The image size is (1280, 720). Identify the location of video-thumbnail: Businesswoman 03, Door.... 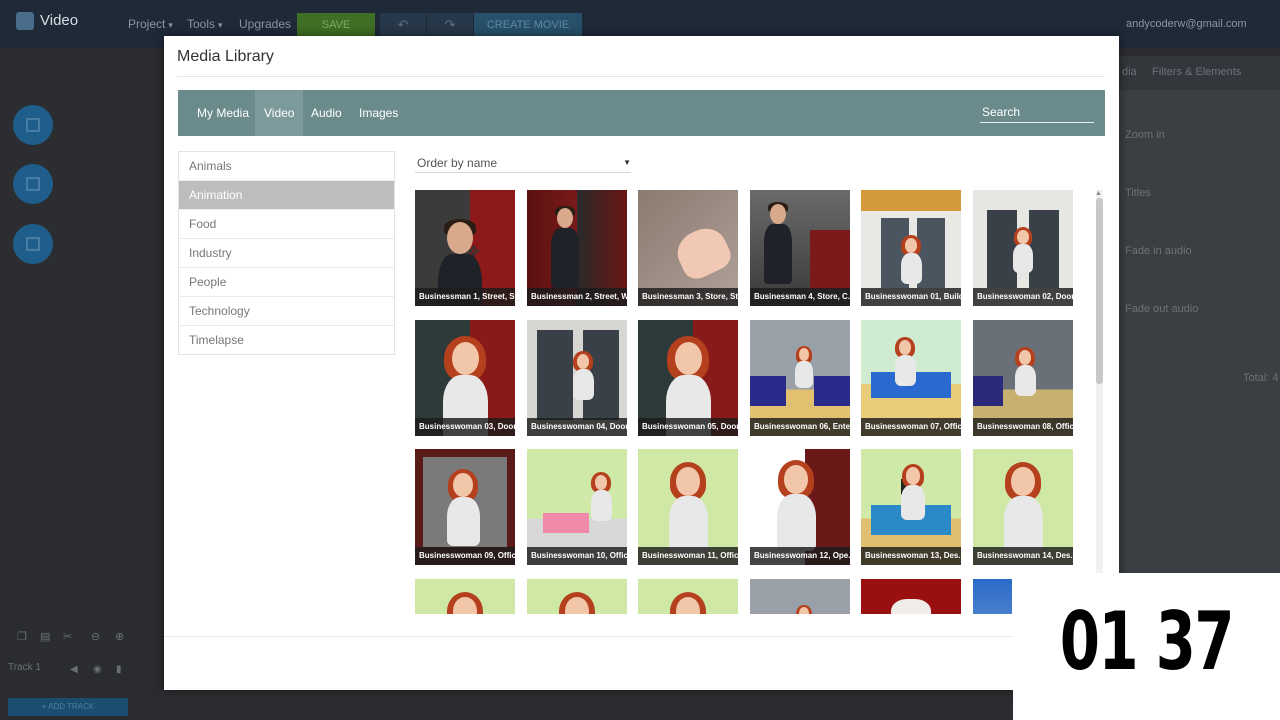
(465, 378).